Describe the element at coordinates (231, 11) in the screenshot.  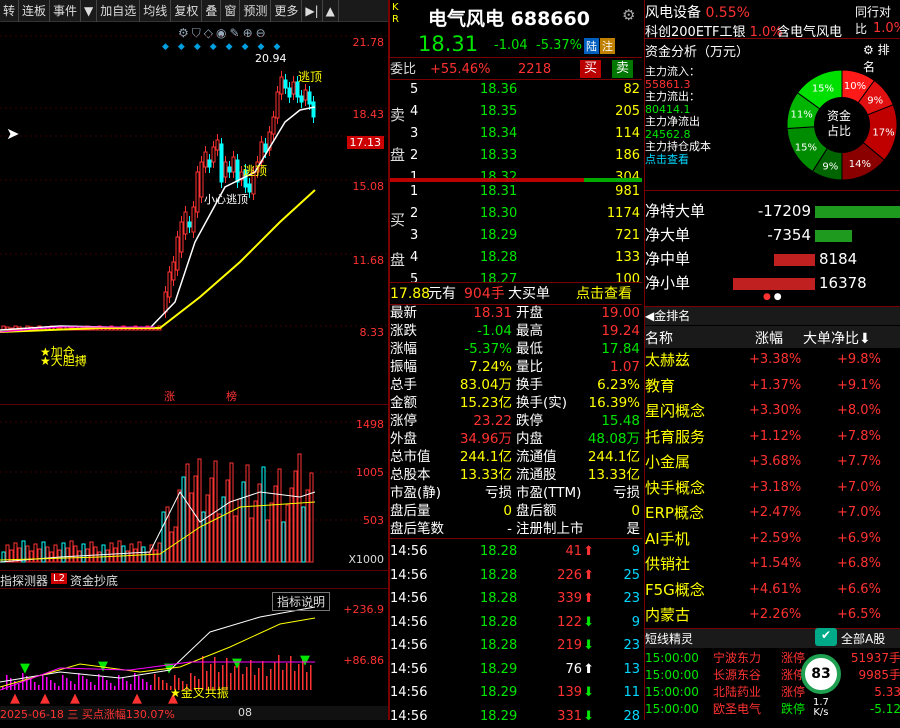
I see `toolbar-window: 窗` at that location.